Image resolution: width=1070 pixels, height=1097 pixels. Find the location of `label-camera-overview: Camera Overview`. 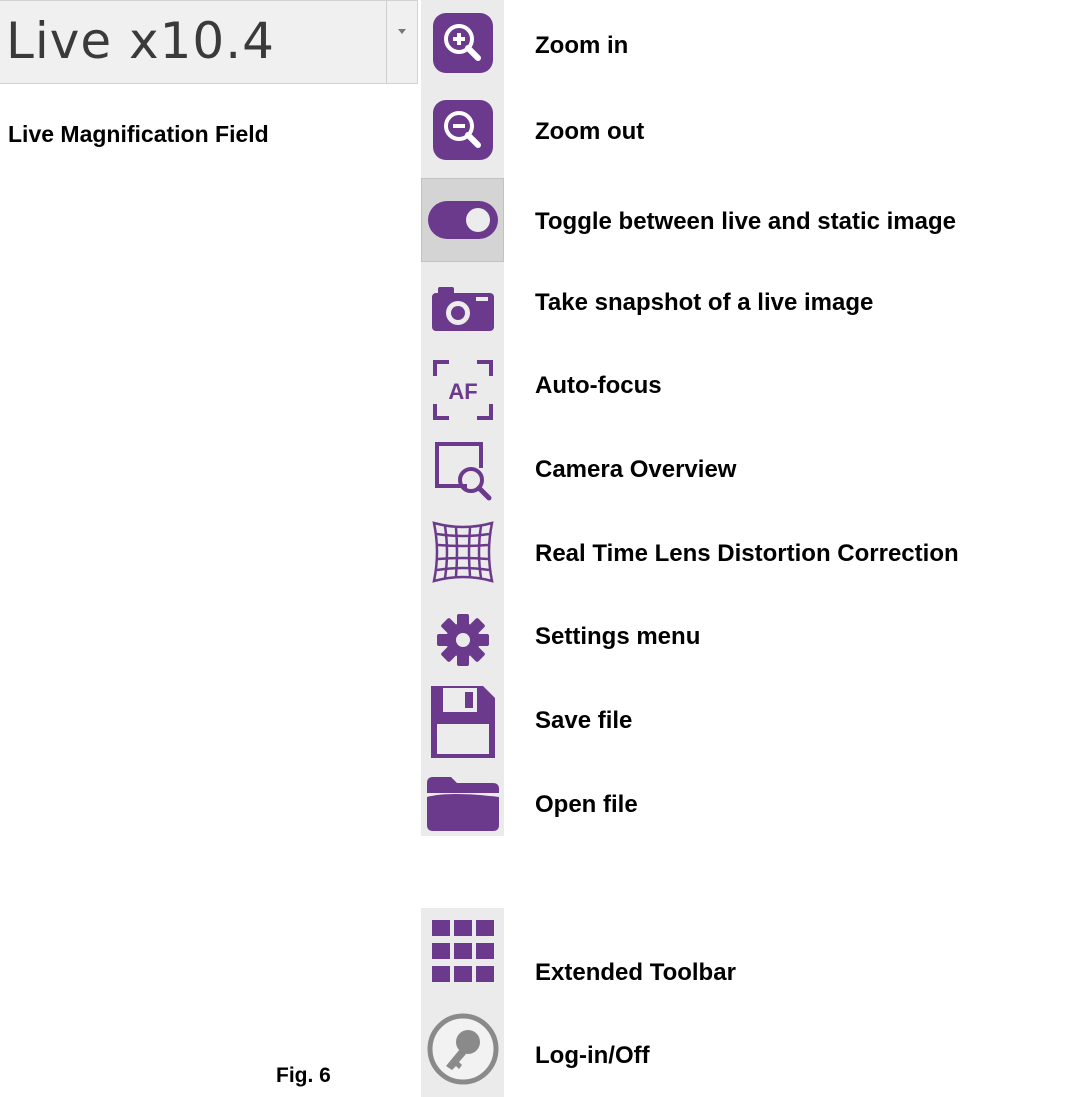

label-camera-overview: Camera Overview is located at coordinates (636, 469).